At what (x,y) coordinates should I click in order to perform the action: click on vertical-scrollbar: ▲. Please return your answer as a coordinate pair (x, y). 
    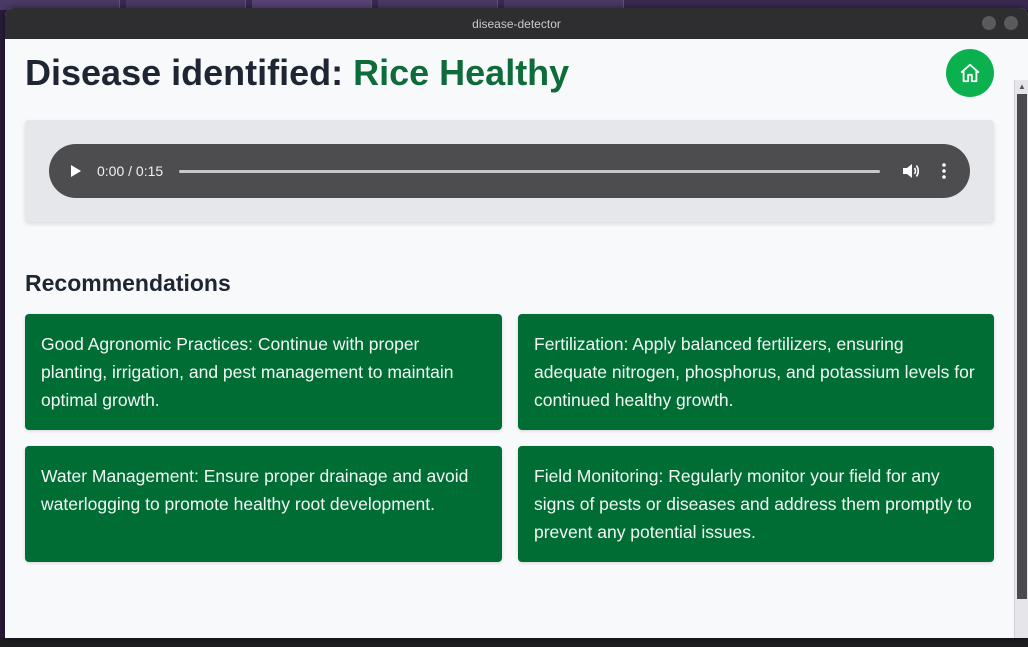
    Looking at the image, I should click on (1021, 359).